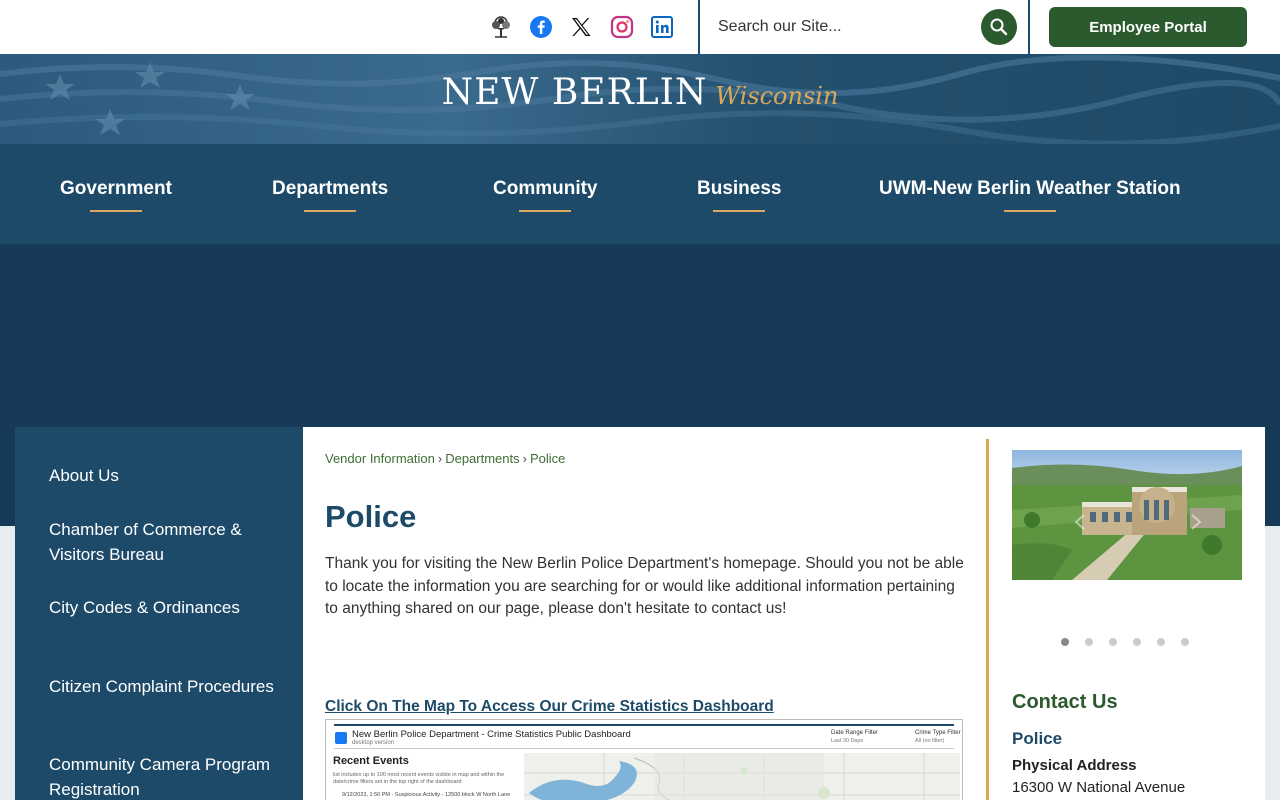 The height and width of the screenshot is (800, 1280). I want to click on breadcrumb: Vendor Information › Departments › Police, so click(445, 458).